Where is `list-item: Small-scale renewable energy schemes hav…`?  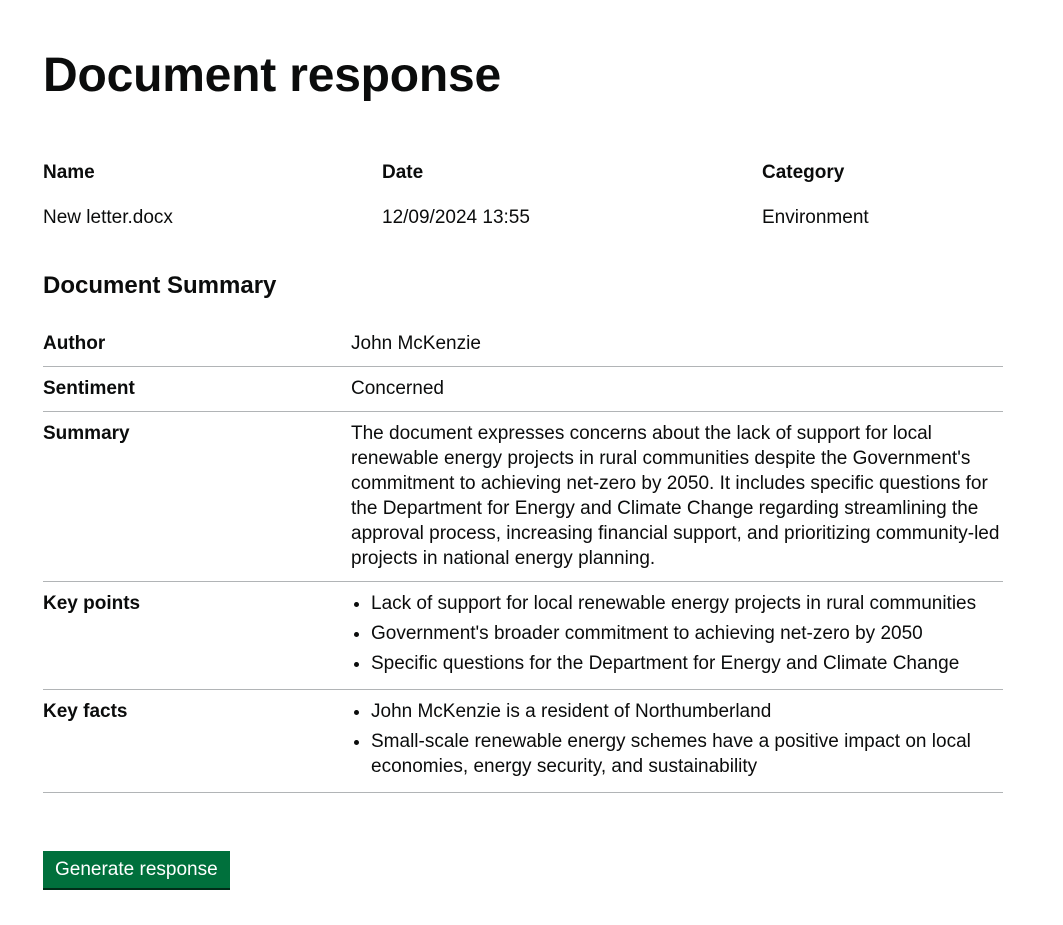
list-item: Small-scale renewable energy schemes hav… is located at coordinates (687, 754).